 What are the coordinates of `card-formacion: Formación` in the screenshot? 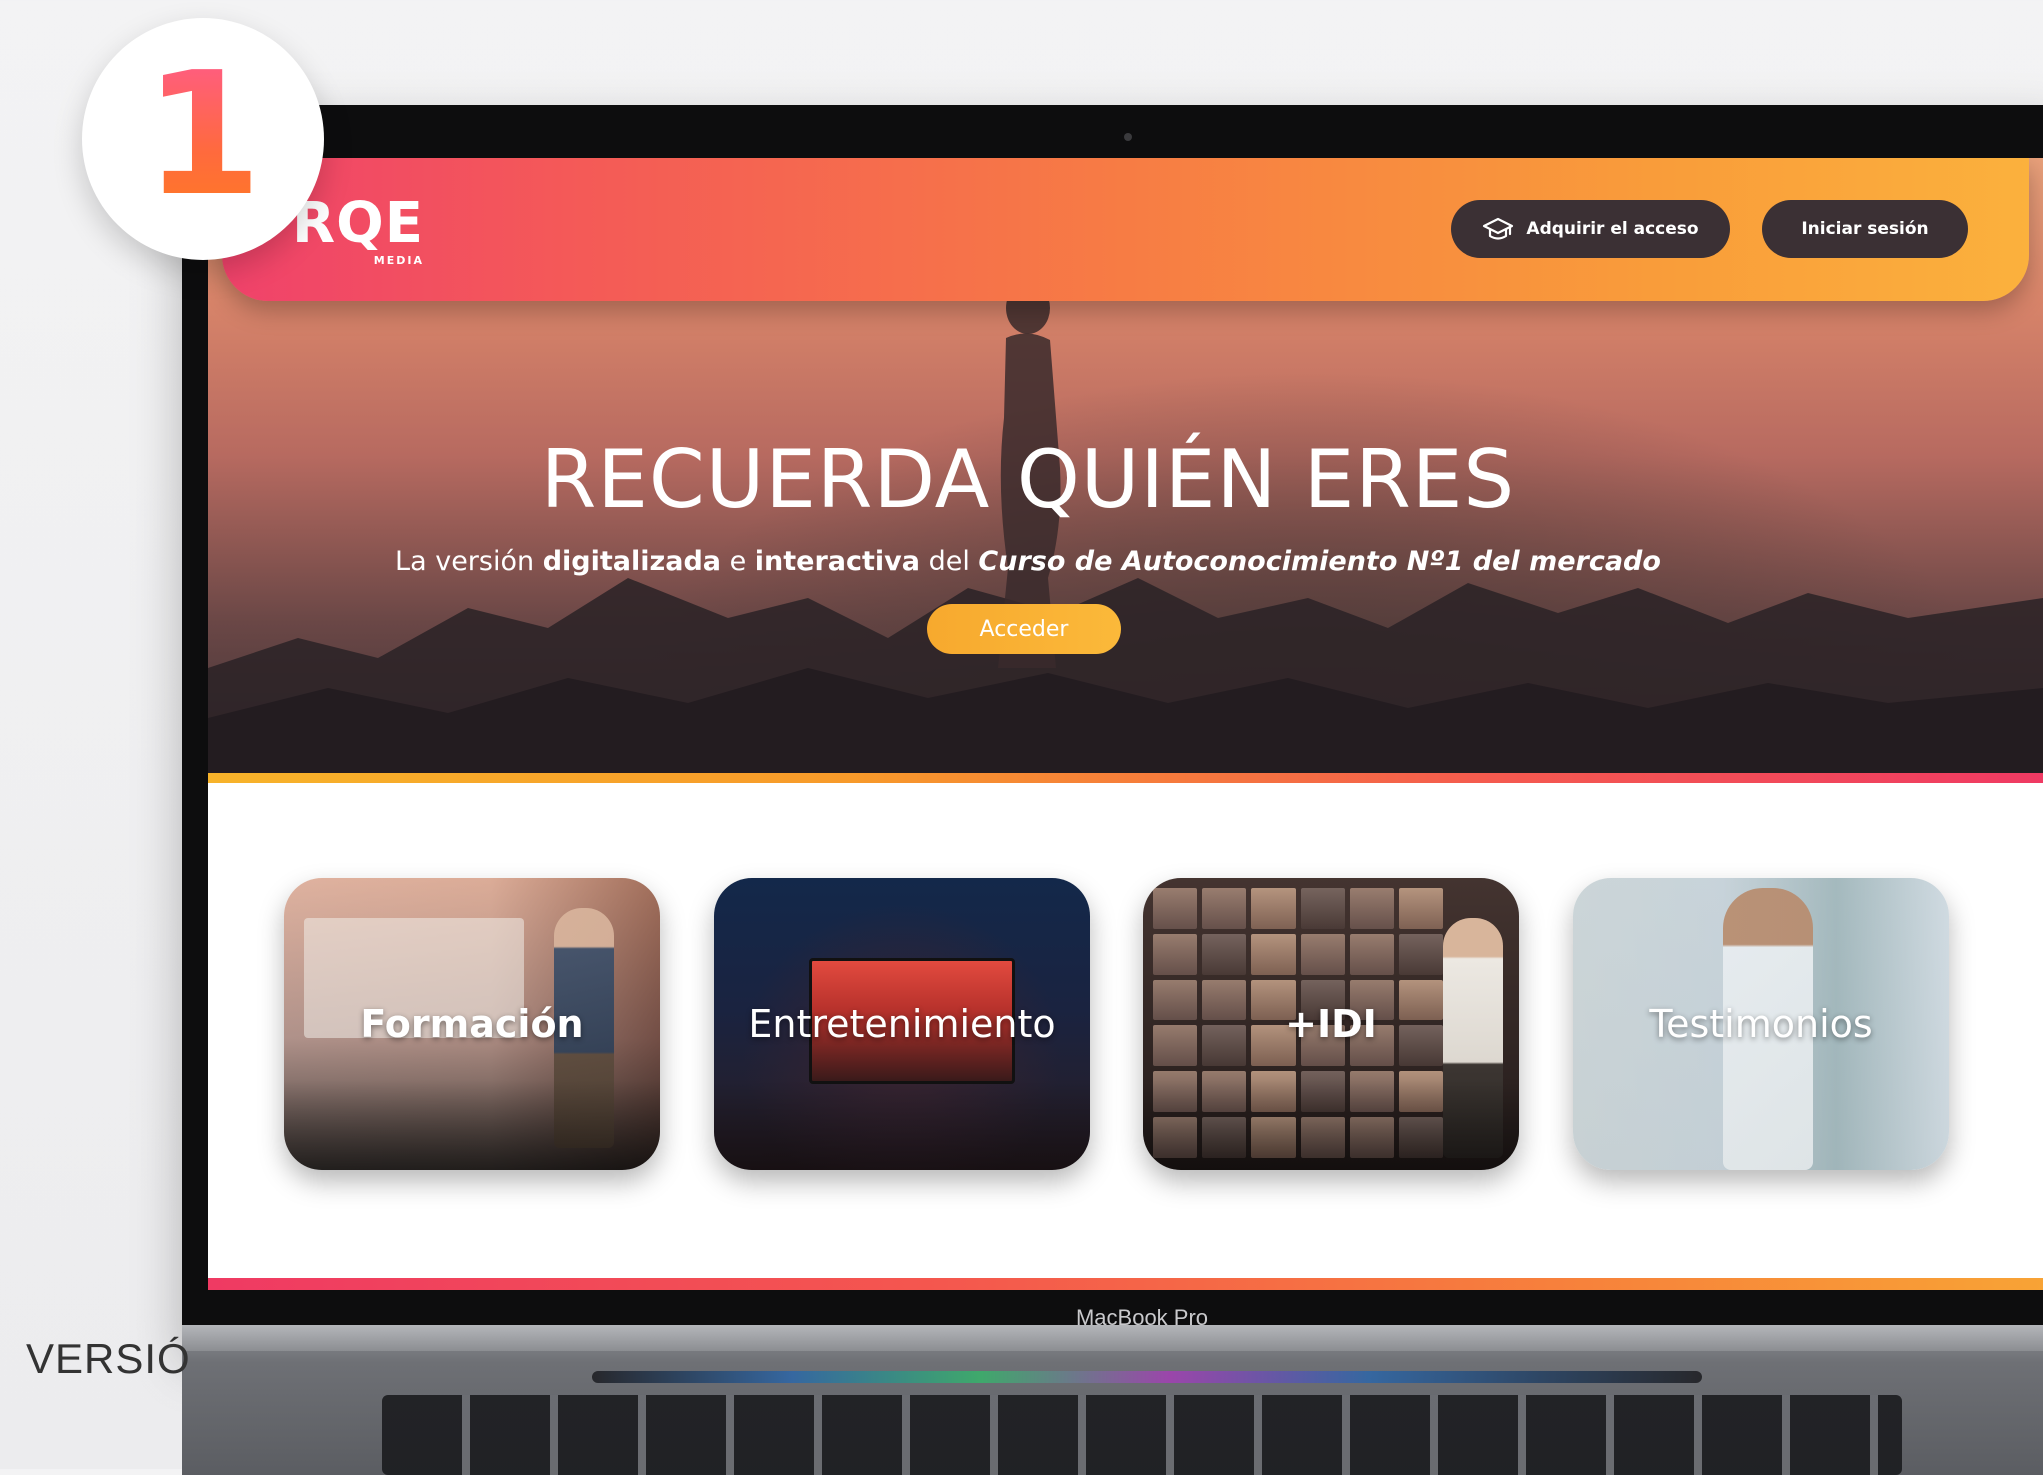 It's located at (472, 1024).